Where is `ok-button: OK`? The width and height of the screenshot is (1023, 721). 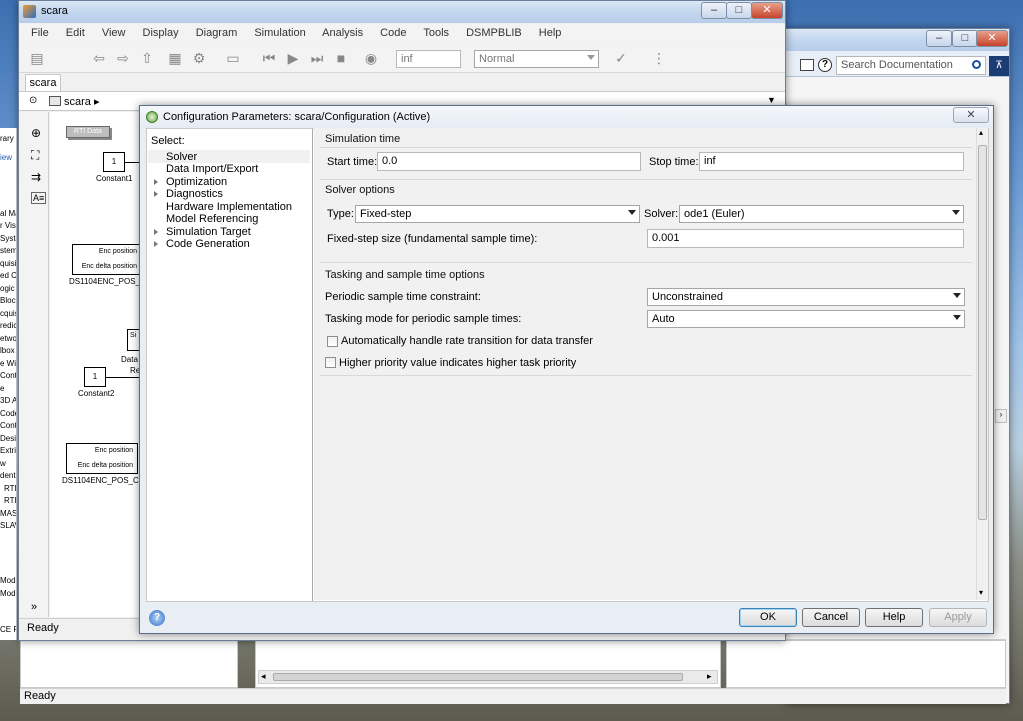
ok-button: OK is located at coordinates (768, 617).